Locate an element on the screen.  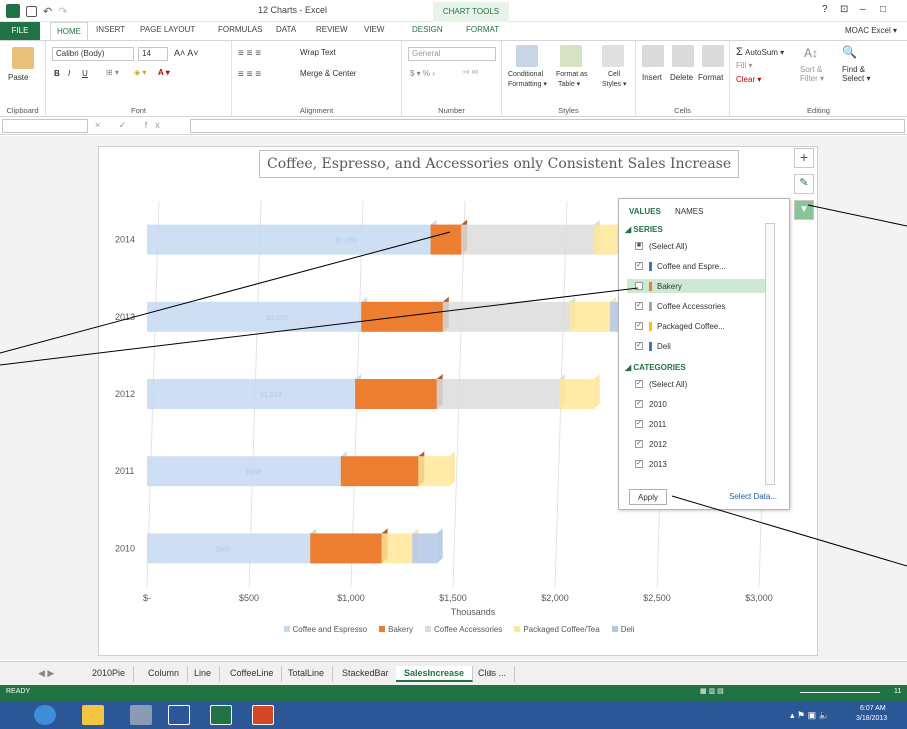
tab-home: HOME is located at coordinates (69, 31).